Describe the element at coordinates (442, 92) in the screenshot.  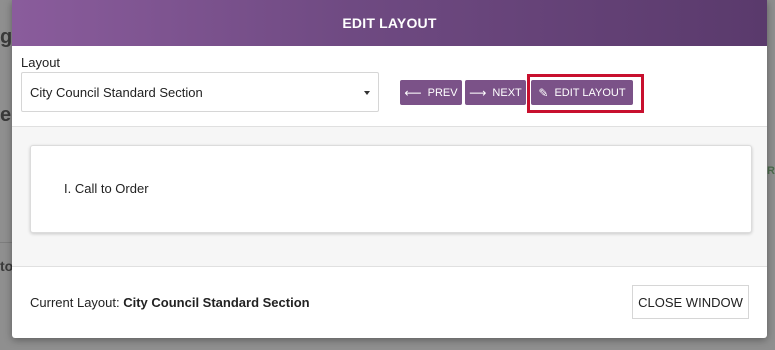
I see `prev-button-label: PREV` at that location.